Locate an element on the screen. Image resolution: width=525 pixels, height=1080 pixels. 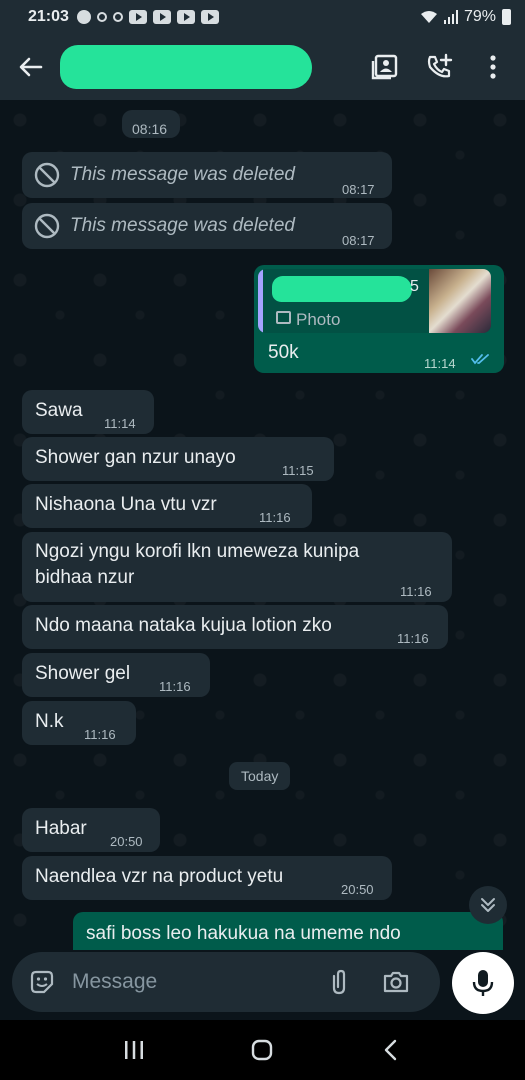
scroll-to-bottom-button is located at coordinates (488, 905).